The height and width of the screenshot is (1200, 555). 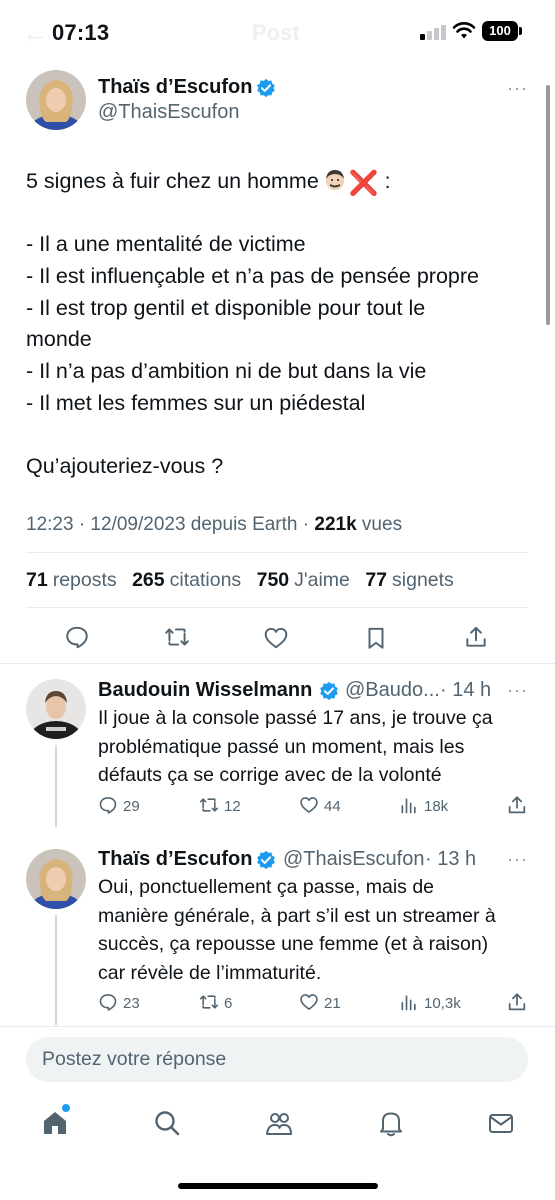 What do you see at coordinates (379, 524) in the screenshot?
I see `views-label: vues` at bounding box center [379, 524].